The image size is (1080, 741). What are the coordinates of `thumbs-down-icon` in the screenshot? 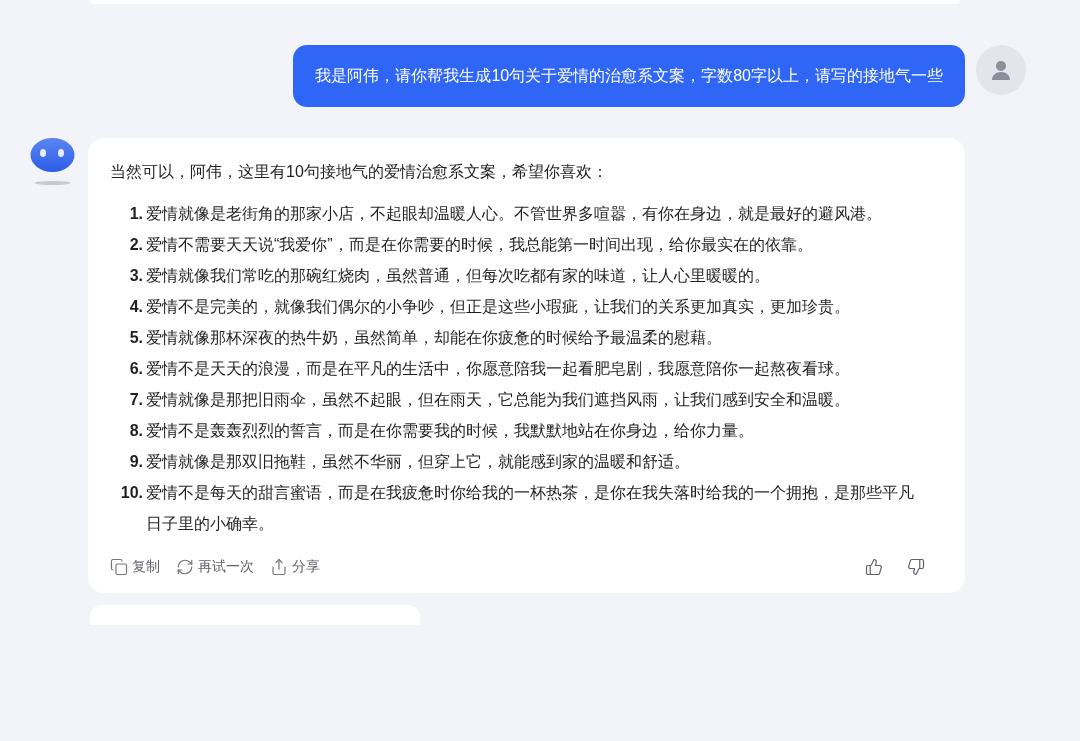 It's located at (916, 566).